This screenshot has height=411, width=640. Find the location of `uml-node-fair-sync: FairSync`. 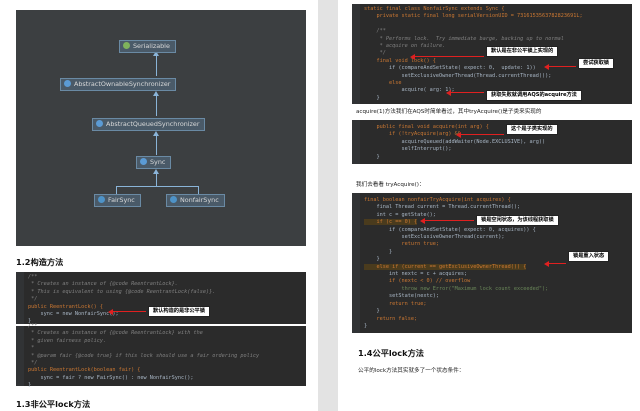

uml-node-fair-sync: FairSync is located at coordinates (117, 200).